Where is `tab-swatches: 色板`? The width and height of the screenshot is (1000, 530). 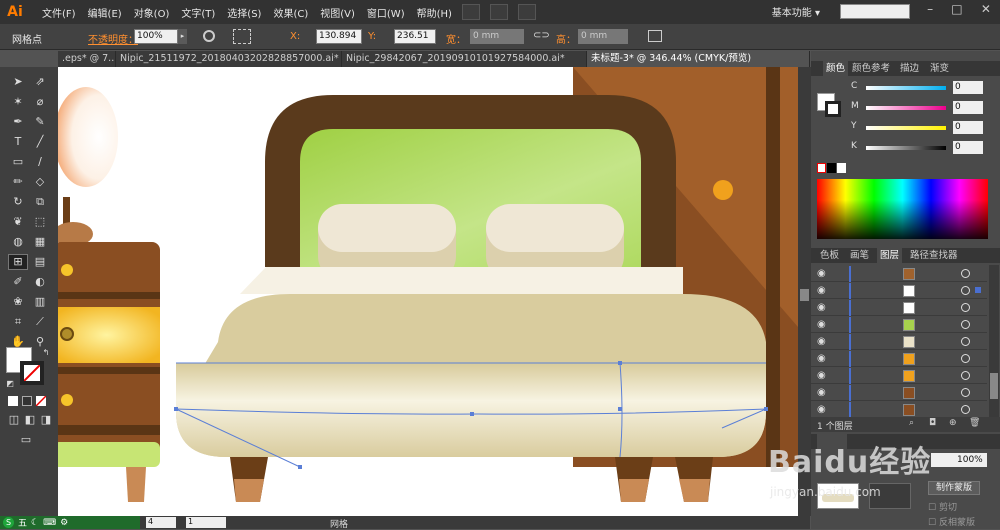
tab-swatches: 色板 is located at coordinates (829, 255).